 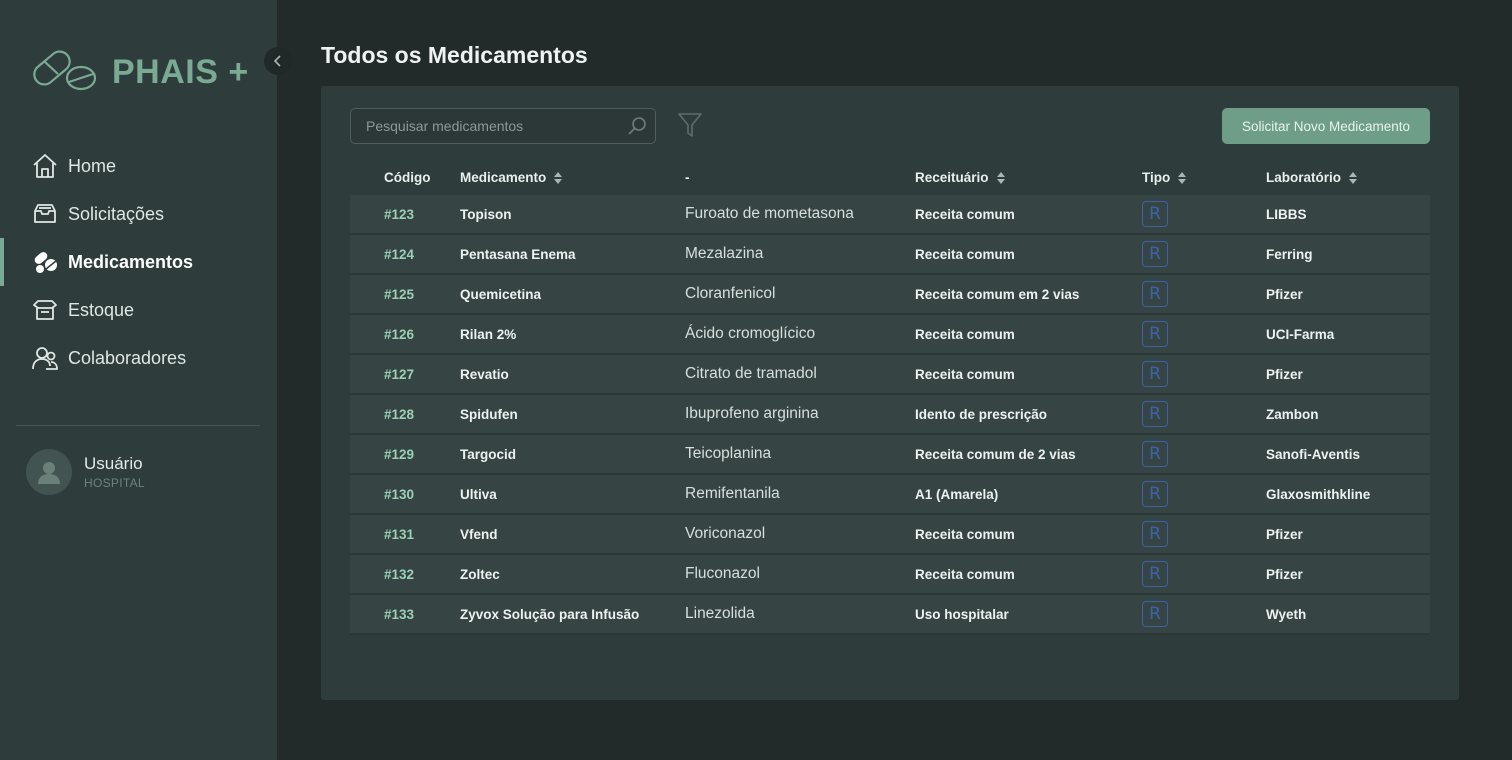 What do you see at coordinates (488, 334) in the screenshot?
I see `cell-medication: Rilan 2%` at bounding box center [488, 334].